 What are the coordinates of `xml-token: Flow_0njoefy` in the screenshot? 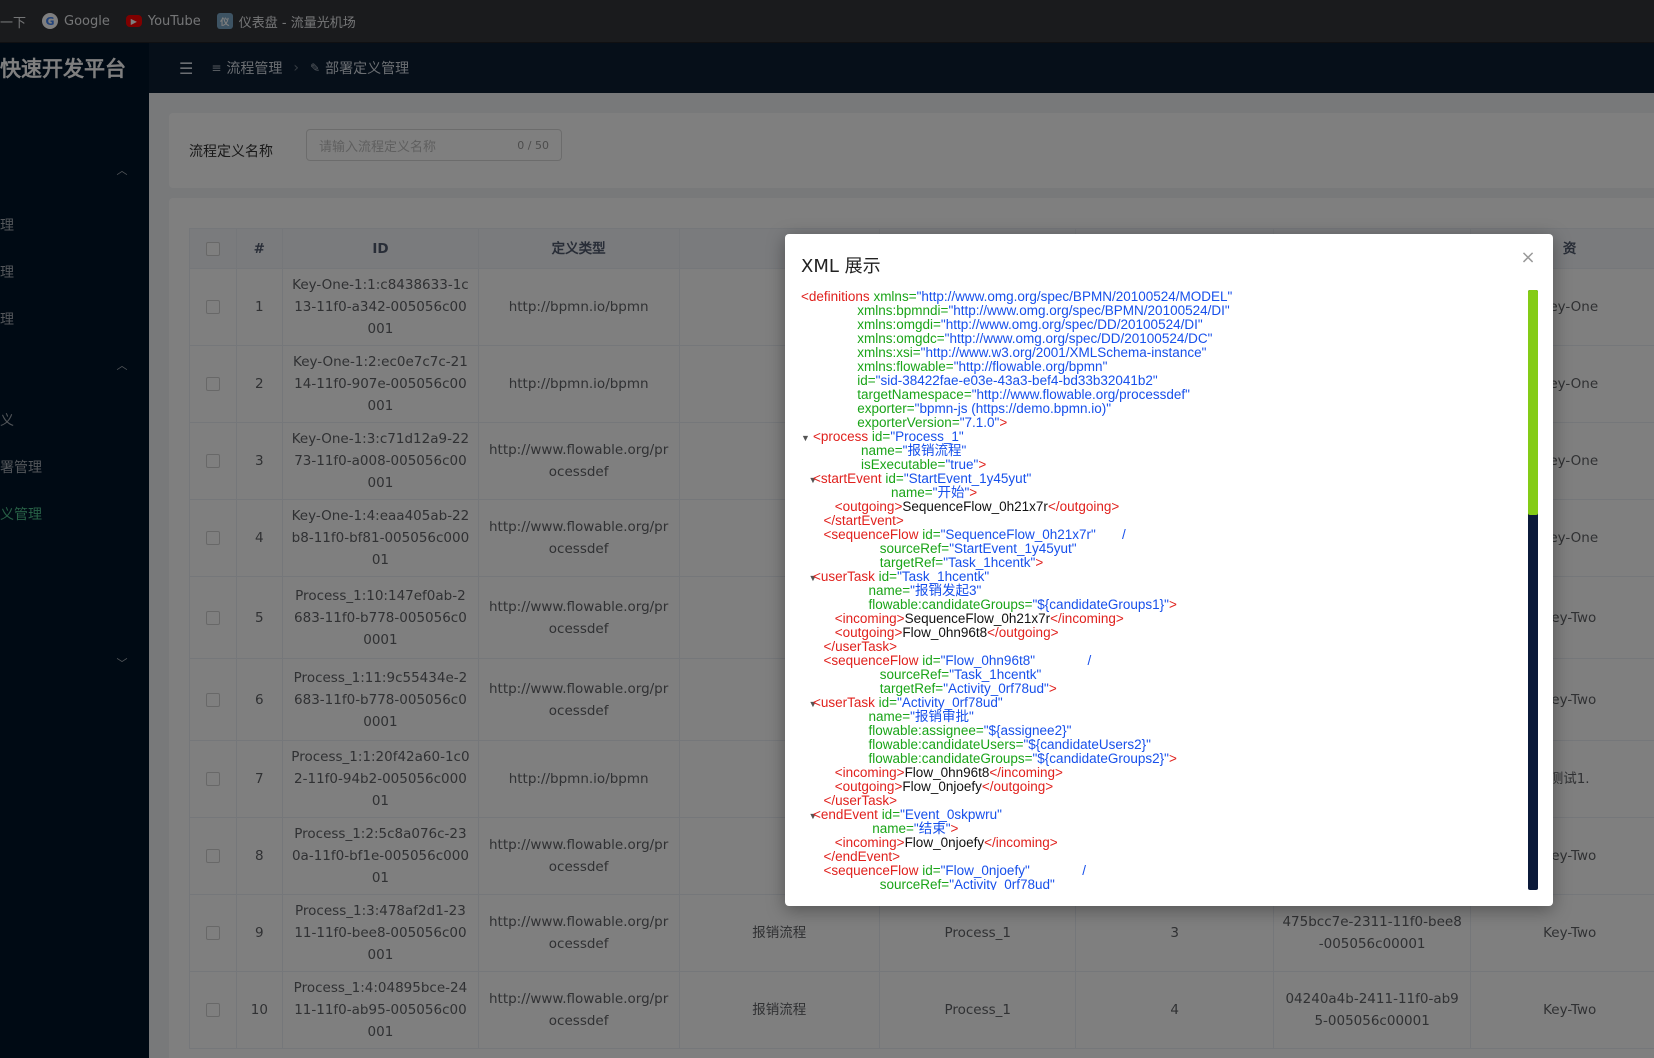 It's located at (944, 842).